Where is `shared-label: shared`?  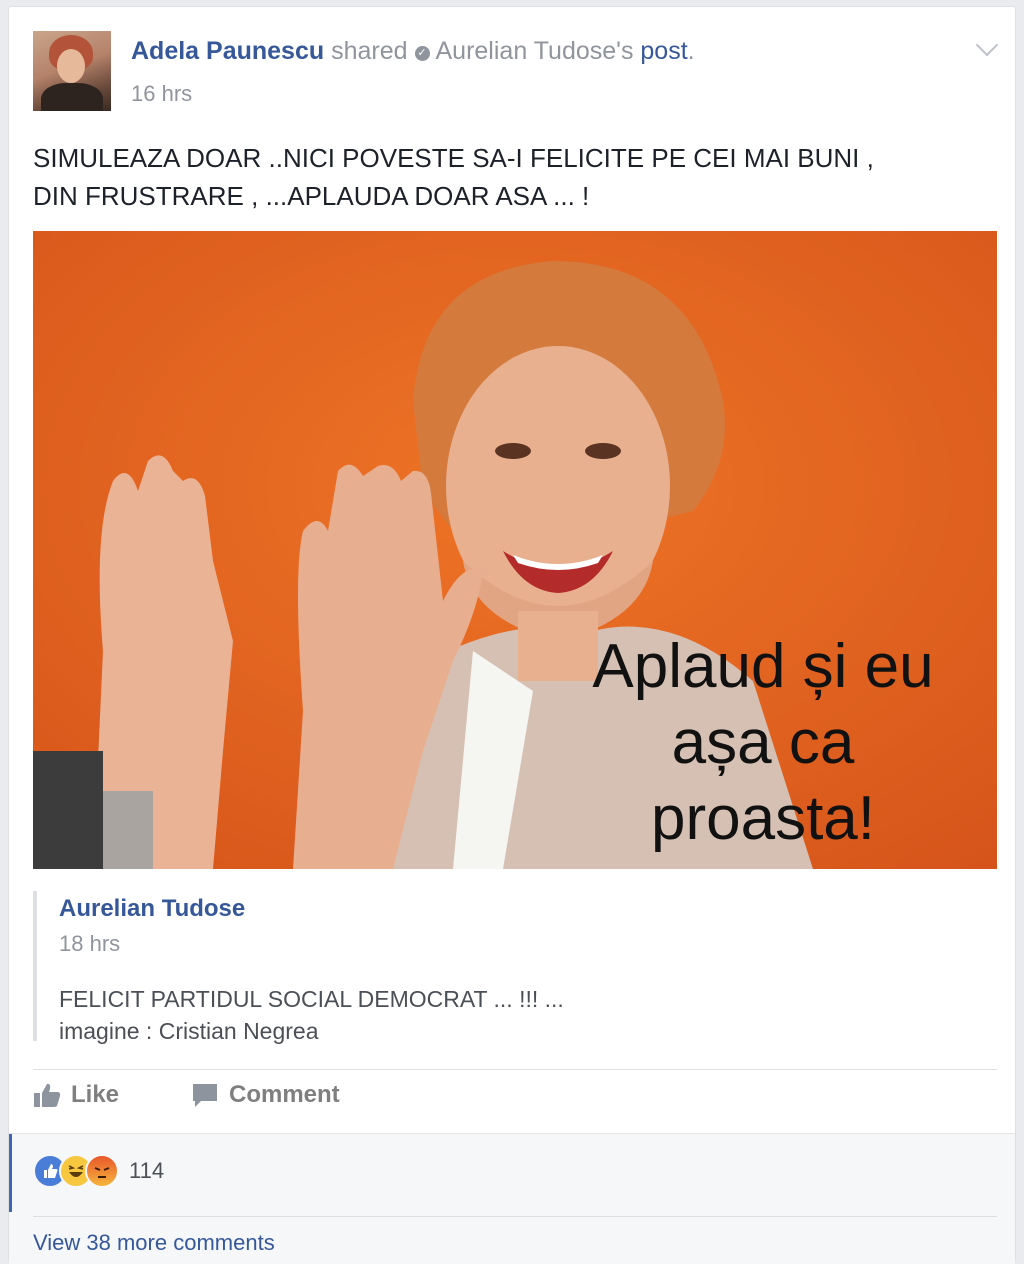 shared-label: shared is located at coordinates (369, 51).